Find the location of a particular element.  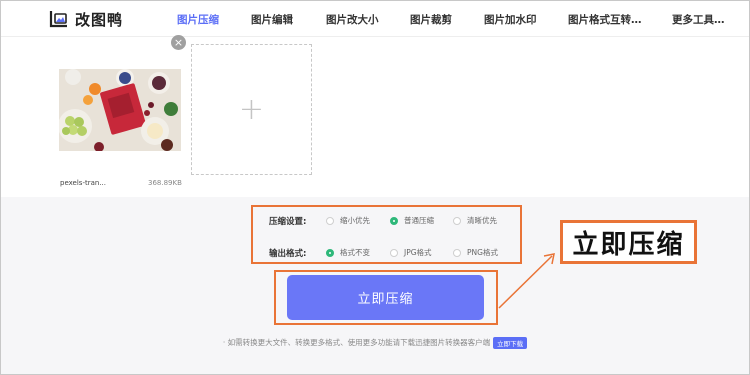

option-label: JPG格式 is located at coordinates (418, 252).